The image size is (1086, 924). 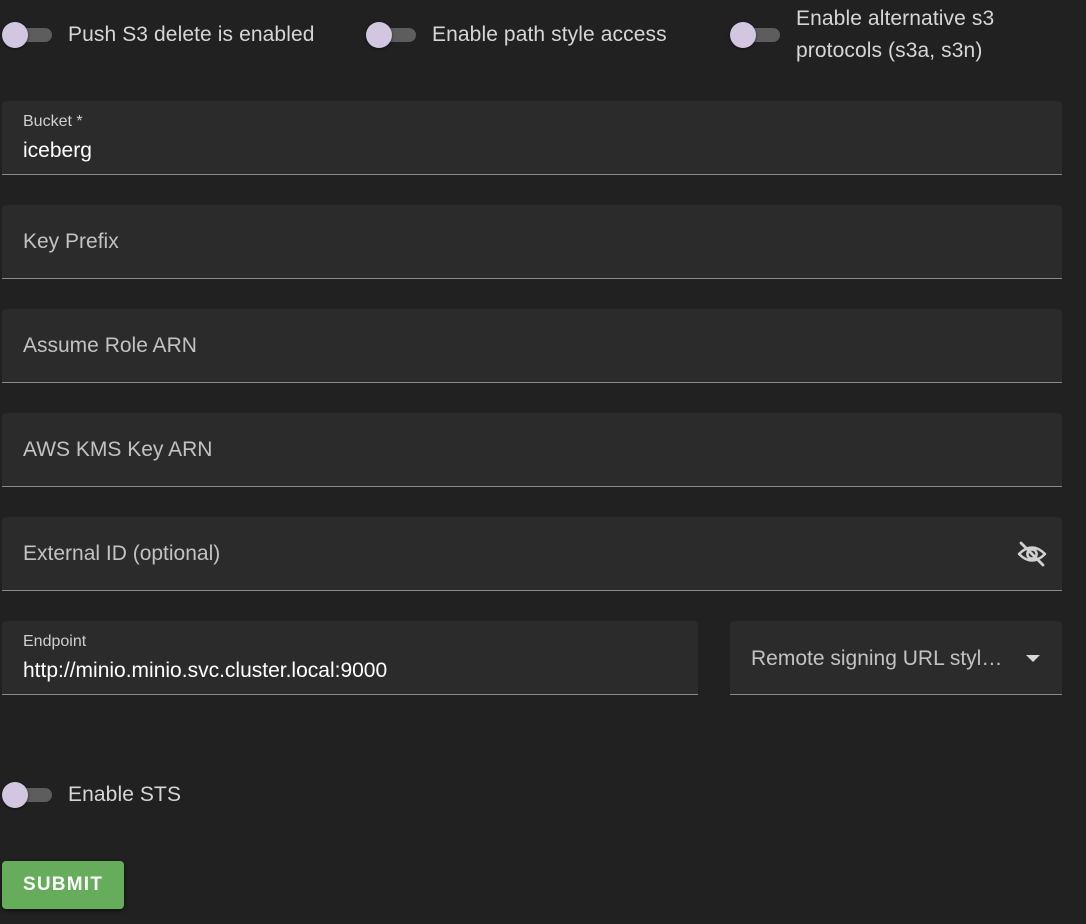 I want to click on push-s3-delete-toggle-row: Push S3 delete is enabled, so click(x=157, y=35).